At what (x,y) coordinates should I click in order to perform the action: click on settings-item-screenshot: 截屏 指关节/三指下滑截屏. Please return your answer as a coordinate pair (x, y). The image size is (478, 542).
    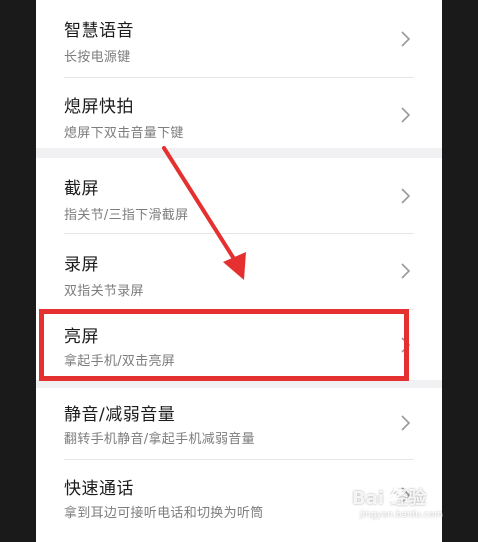
    Looking at the image, I should click on (239, 196).